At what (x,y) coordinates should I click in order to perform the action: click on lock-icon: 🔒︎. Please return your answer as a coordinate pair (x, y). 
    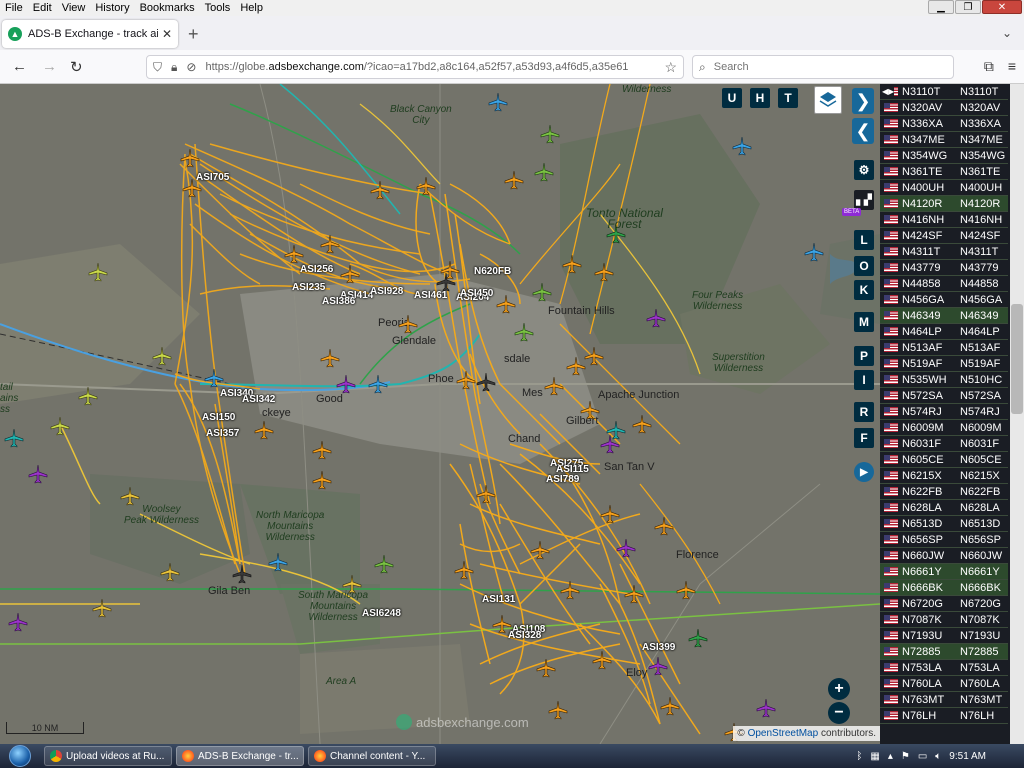
    Looking at the image, I should click on (174, 67).